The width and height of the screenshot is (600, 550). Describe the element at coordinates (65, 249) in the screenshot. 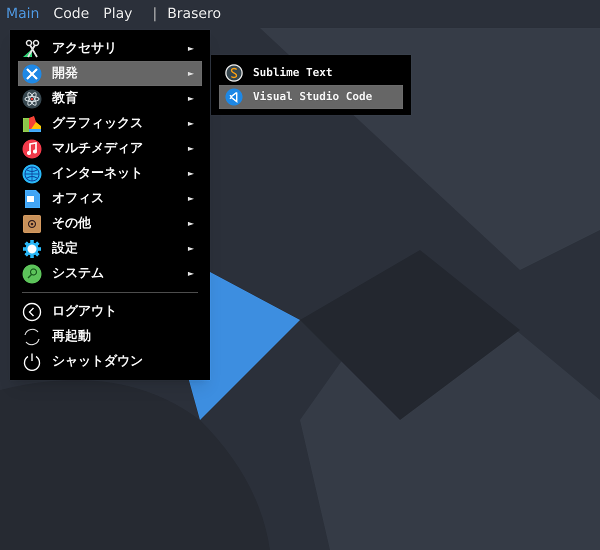

I see `menu-item-label: 設定` at that location.